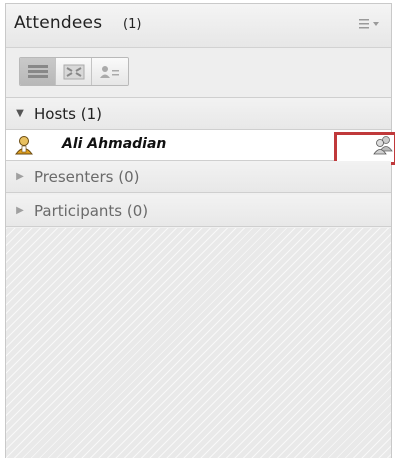  What do you see at coordinates (200, 147) in the screenshot?
I see `attendee-row: Ali Ahmadian` at bounding box center [200, 147].